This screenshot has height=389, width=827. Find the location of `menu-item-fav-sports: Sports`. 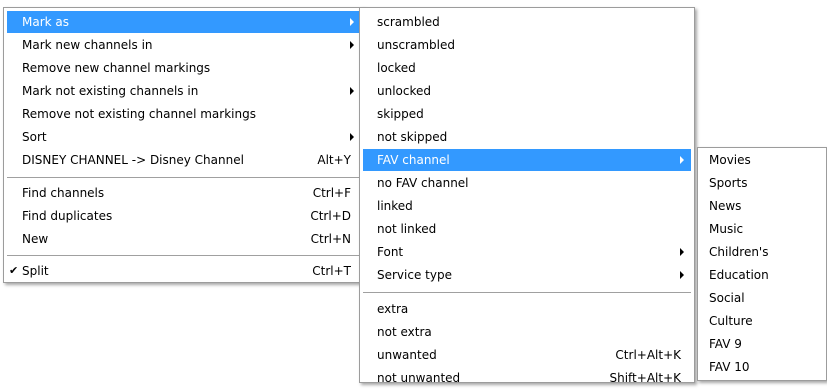

menu-item-fav-sports: Sports is located at coordinates (762, 183).